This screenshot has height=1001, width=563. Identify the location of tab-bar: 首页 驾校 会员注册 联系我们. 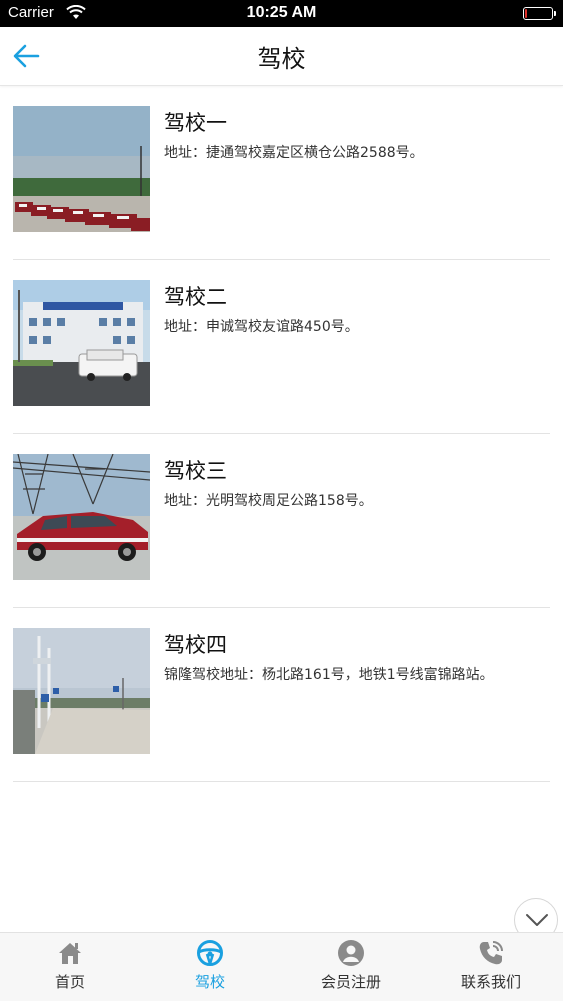
(281, 966).